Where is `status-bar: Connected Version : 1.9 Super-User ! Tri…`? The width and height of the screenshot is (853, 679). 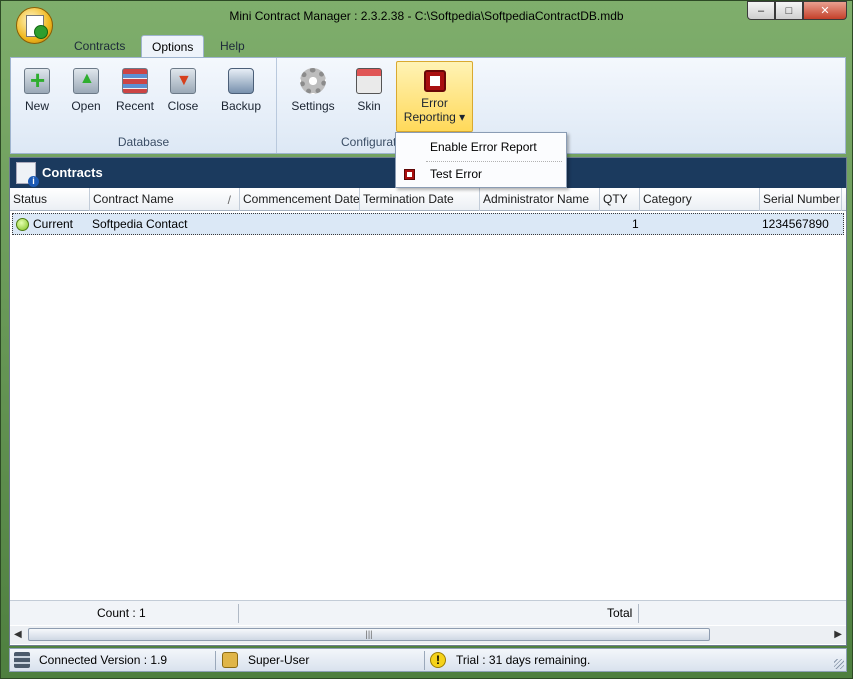
status-bar: Connected Version : 1.9 Super-User ! Tri… is located at coordinates (428, 660).